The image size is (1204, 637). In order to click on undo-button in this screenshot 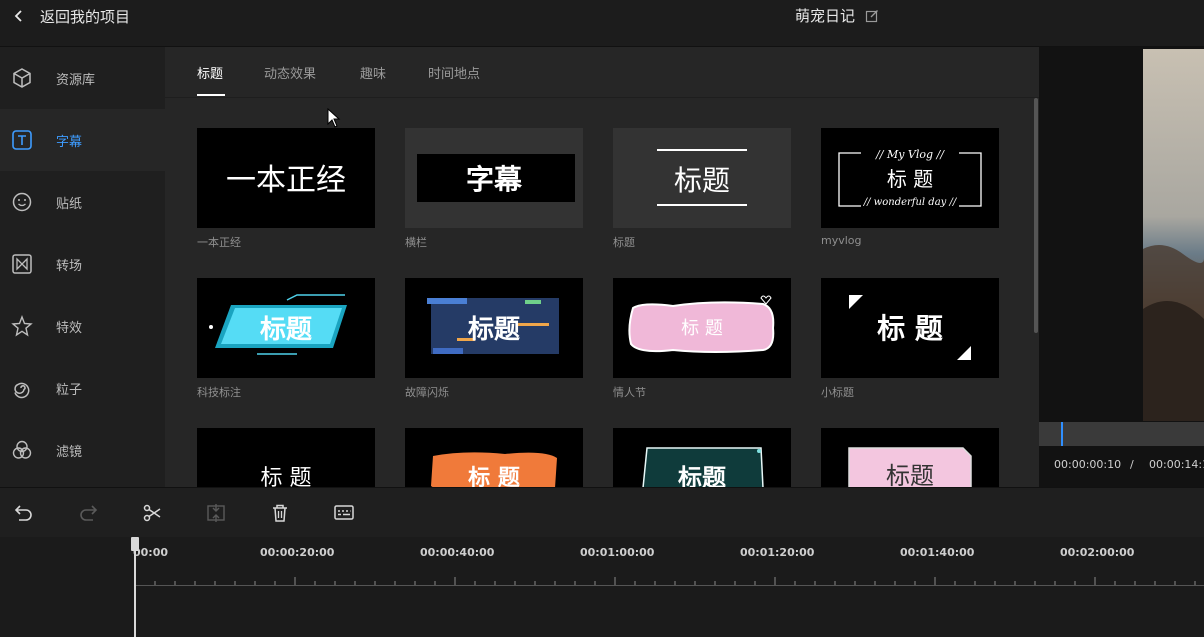, I will do `click(24, 513)`.